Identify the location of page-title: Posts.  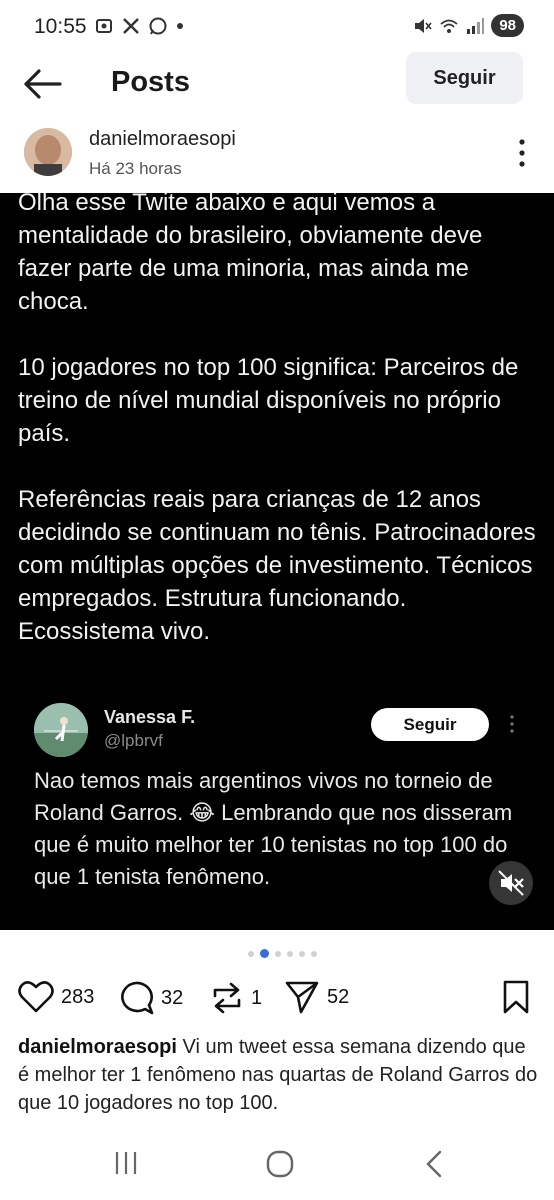
(150, 82).